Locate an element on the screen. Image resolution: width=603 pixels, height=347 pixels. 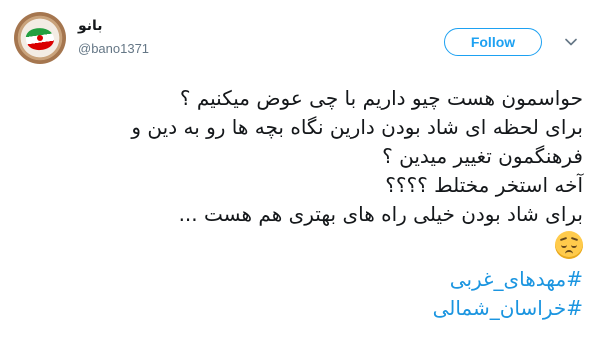
emblem-icon is located at coordinates (40, 38).